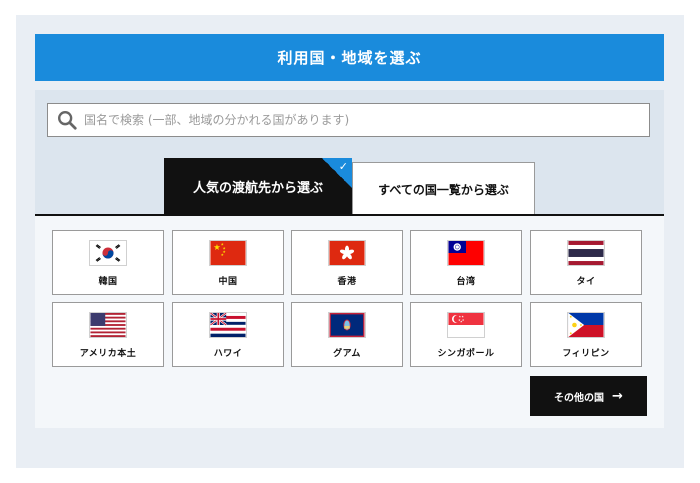  What do you see at coordinates (347, 354) in the screenshot?
I see `country-name: グアム` at bounding box center [347, 354].